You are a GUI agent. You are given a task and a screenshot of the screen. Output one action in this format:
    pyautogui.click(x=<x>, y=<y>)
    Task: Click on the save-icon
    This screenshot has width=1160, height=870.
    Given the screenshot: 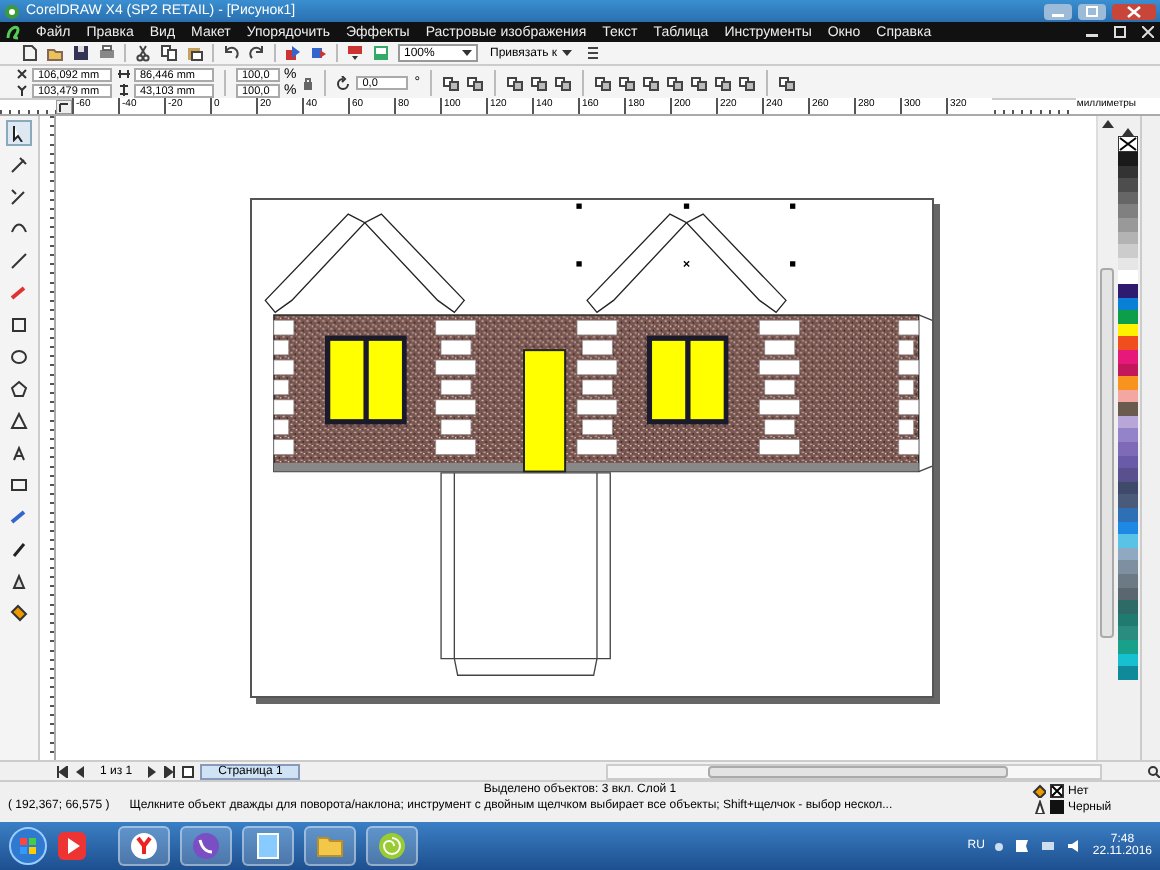 What is the action you would take?
    pyautogui.click(x=81, y=53)
    